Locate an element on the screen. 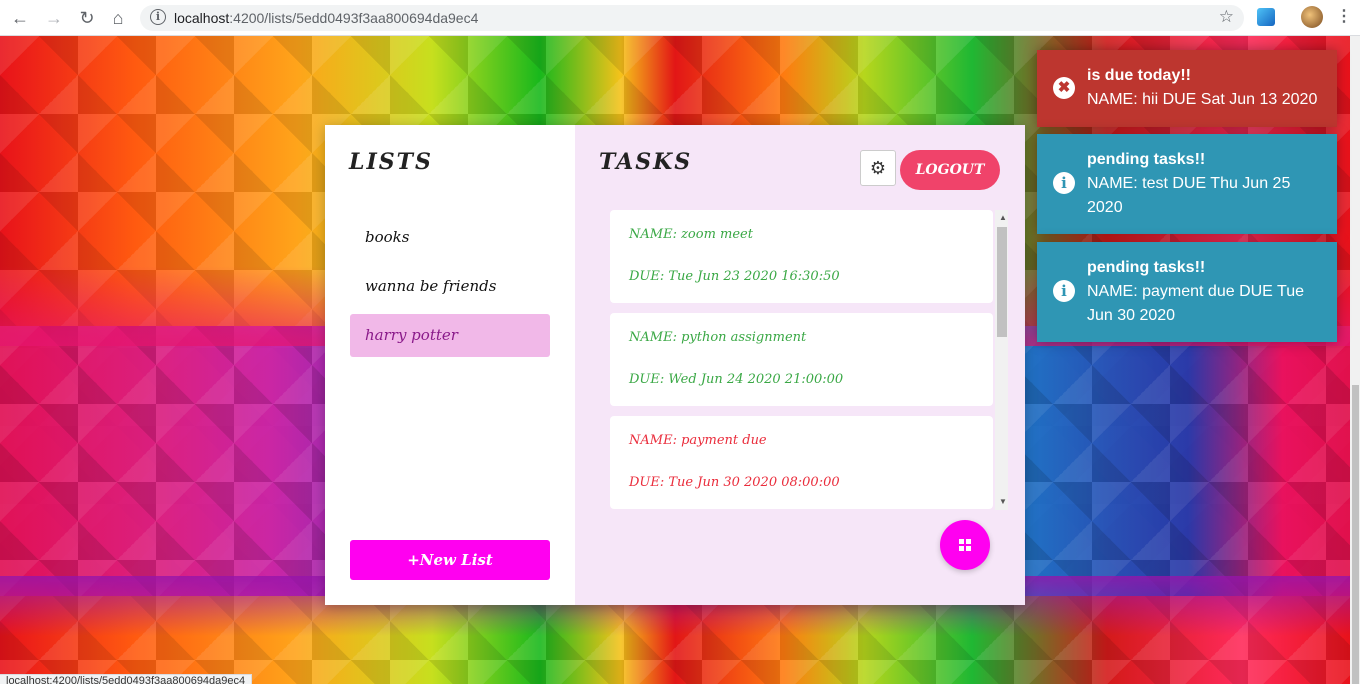 This screenshot has height=684, width=1360. toast-title: is due today!! is located at coordinates (1139, 75).